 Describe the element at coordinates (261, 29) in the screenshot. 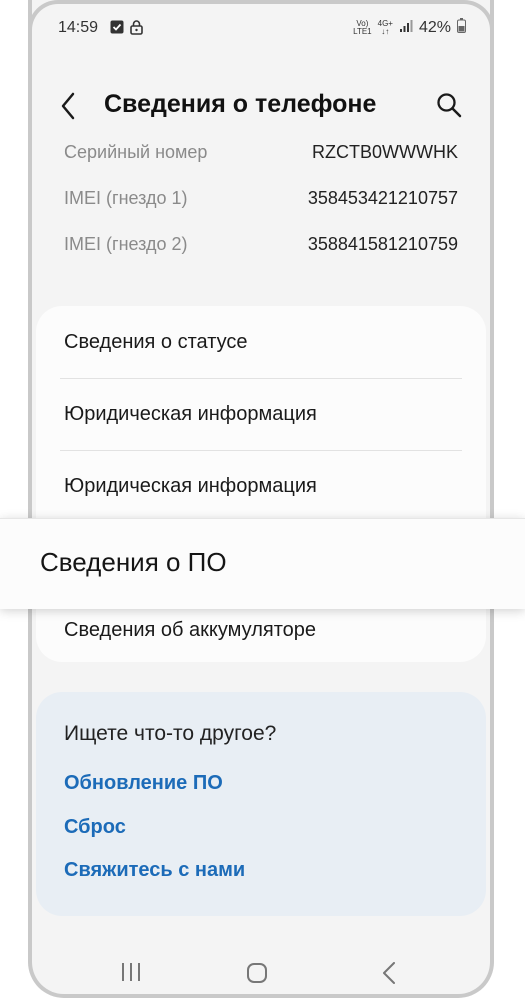

I see `status-bar: 14:59 Vo) LTE1 4G+ ↓↑ 42%` at that location.